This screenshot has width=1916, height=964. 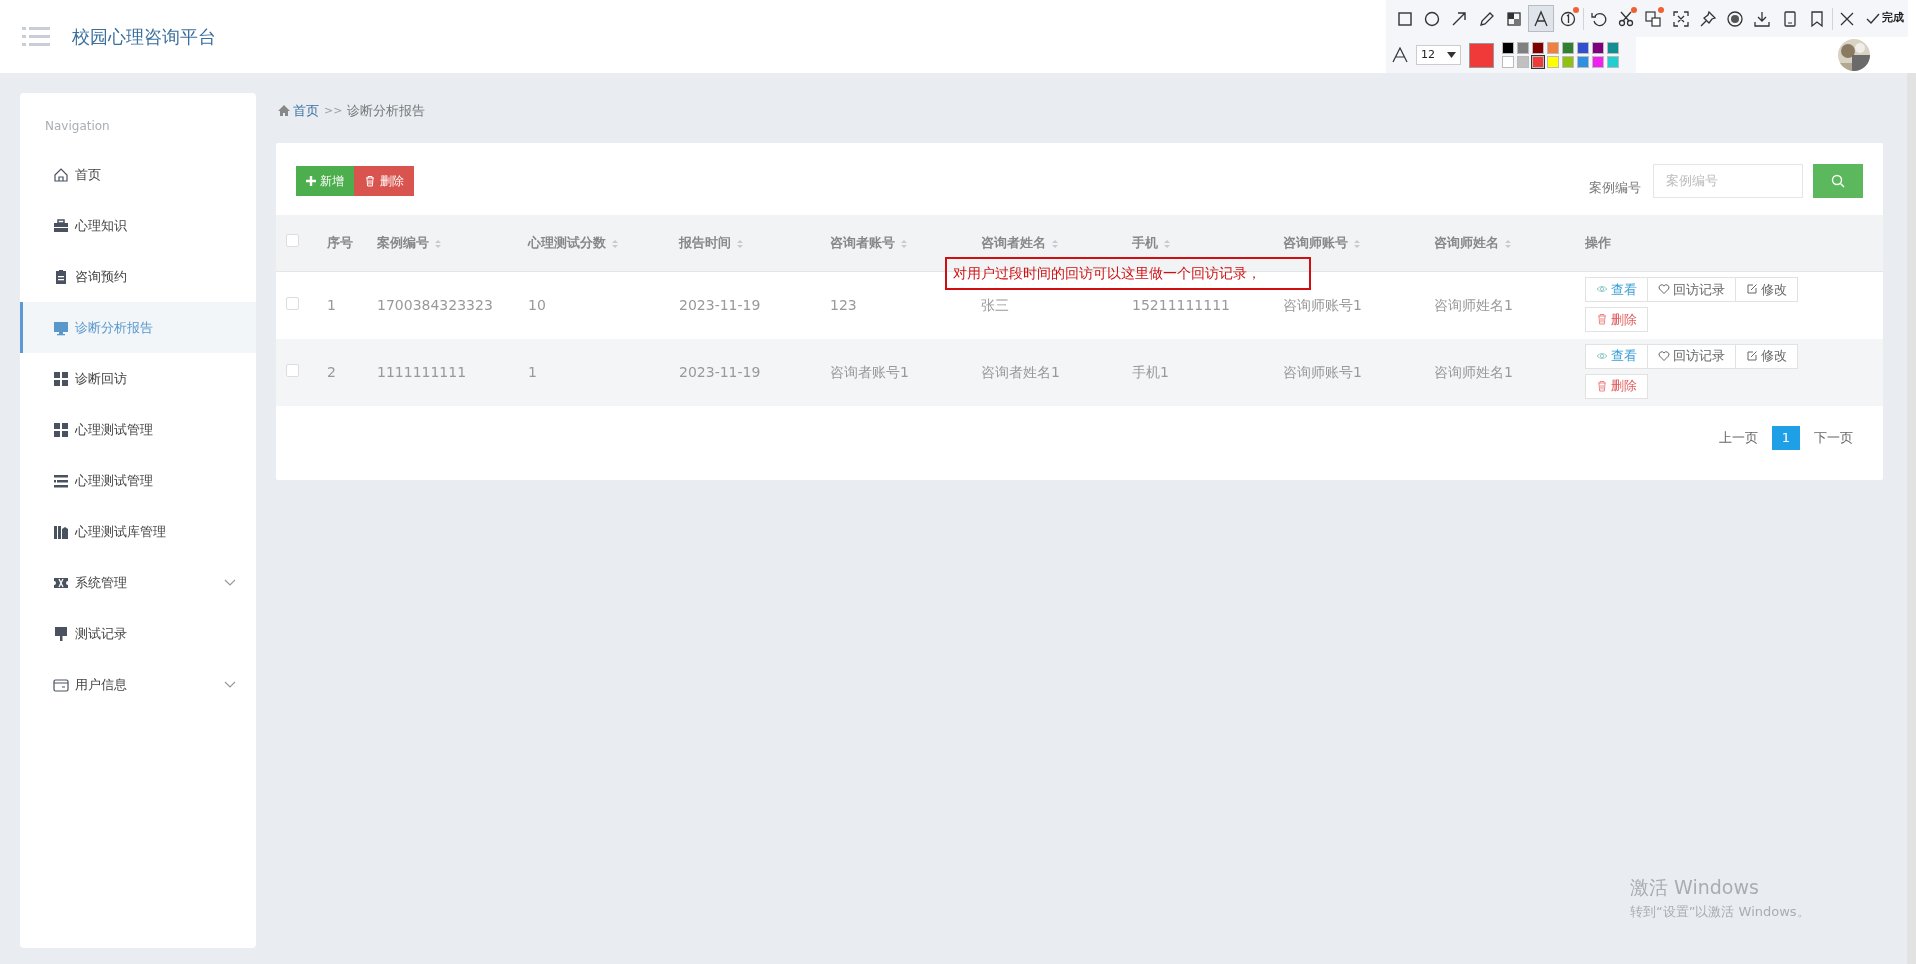 I want to click on column-header: 操作, so click(x=1598, y=242).